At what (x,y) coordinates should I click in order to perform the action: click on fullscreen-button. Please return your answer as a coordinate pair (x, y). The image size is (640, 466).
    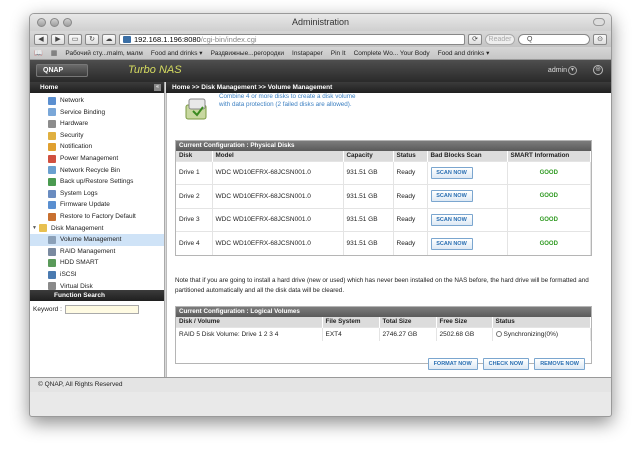
    Looking at the image, I should click on (599, 22).